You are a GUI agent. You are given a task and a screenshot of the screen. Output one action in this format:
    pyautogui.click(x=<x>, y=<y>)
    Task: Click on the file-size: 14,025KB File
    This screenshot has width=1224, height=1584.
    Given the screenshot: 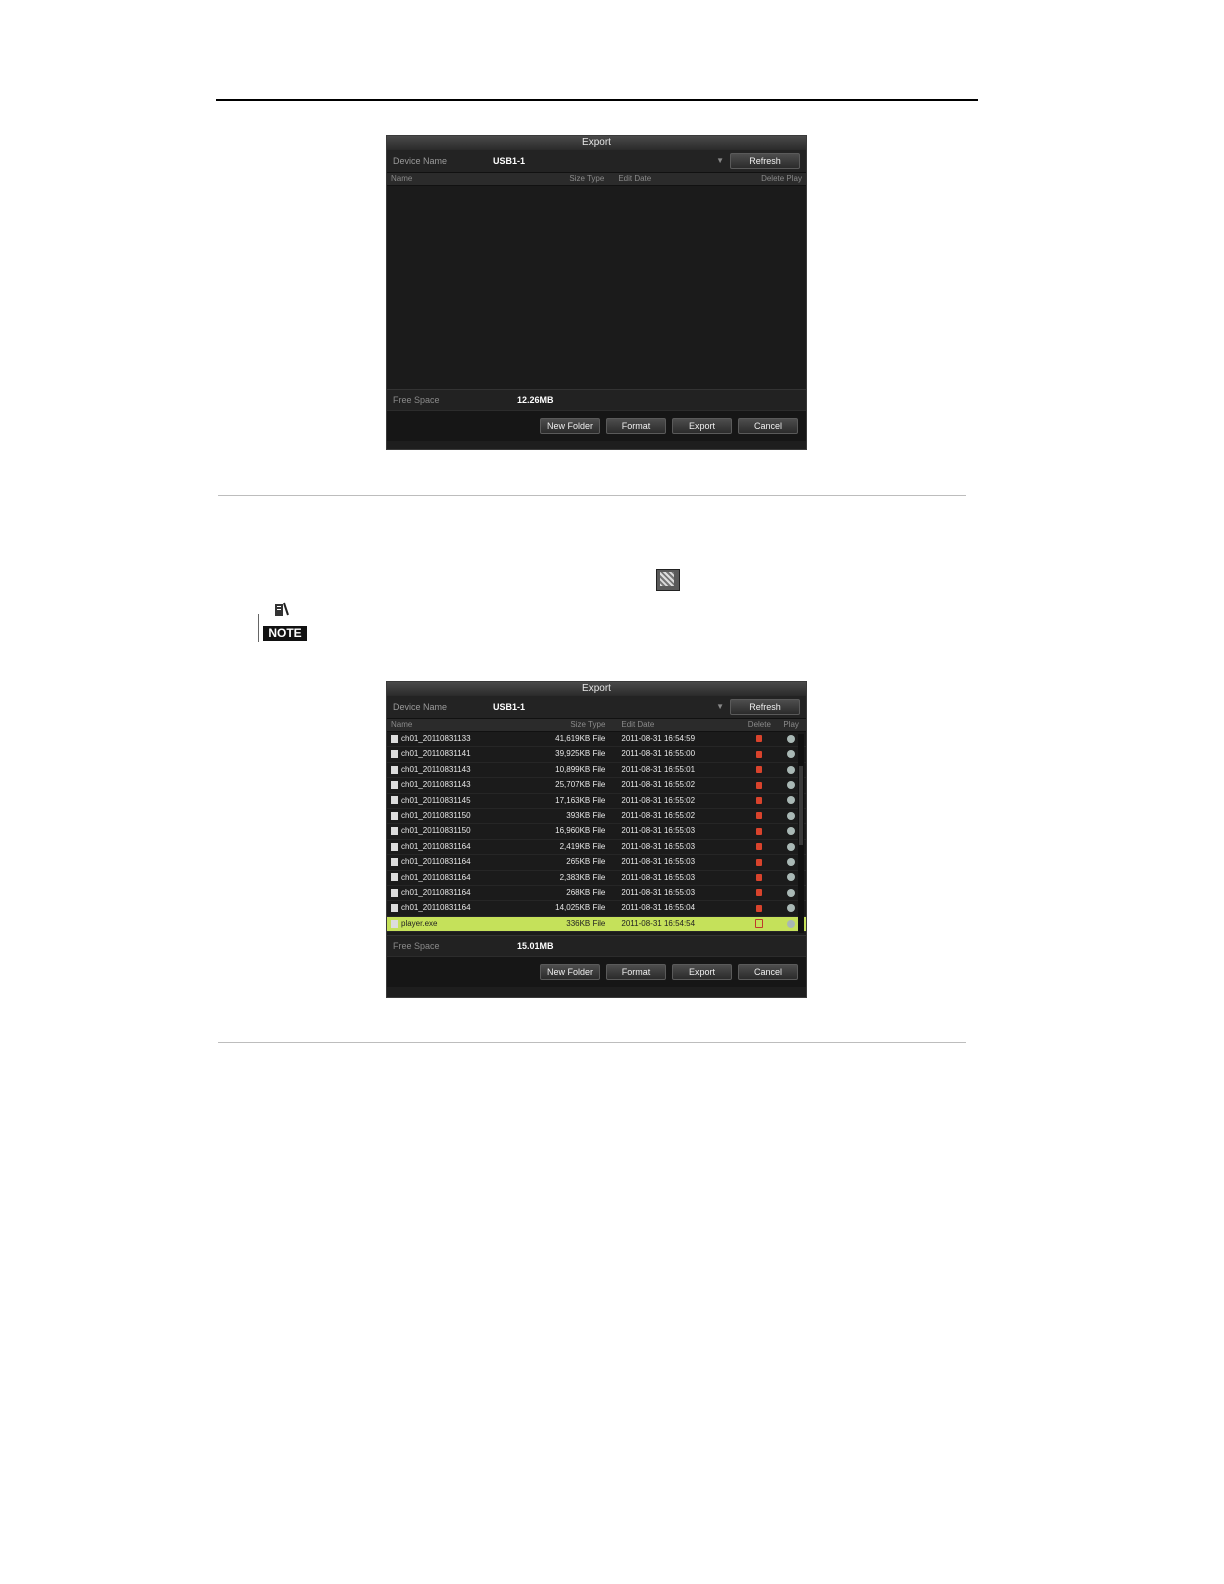 What is the action you would take?
    pyautogui.click(x=580, y=908)
    